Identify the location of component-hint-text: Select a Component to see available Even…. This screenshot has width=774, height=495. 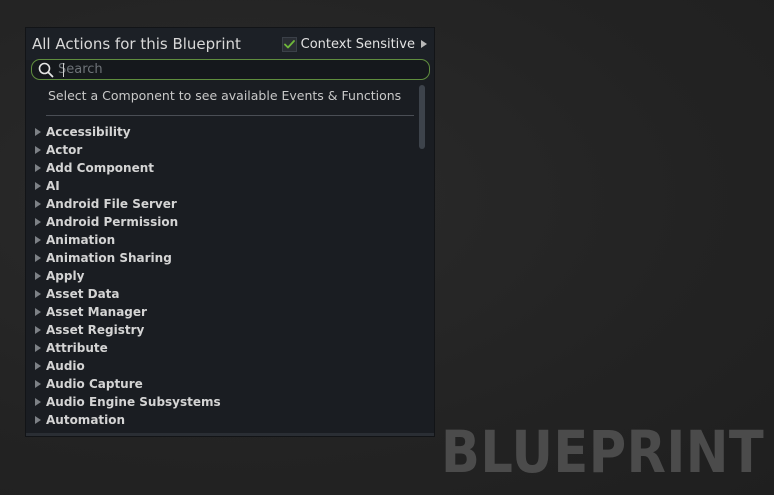
(225, 95).